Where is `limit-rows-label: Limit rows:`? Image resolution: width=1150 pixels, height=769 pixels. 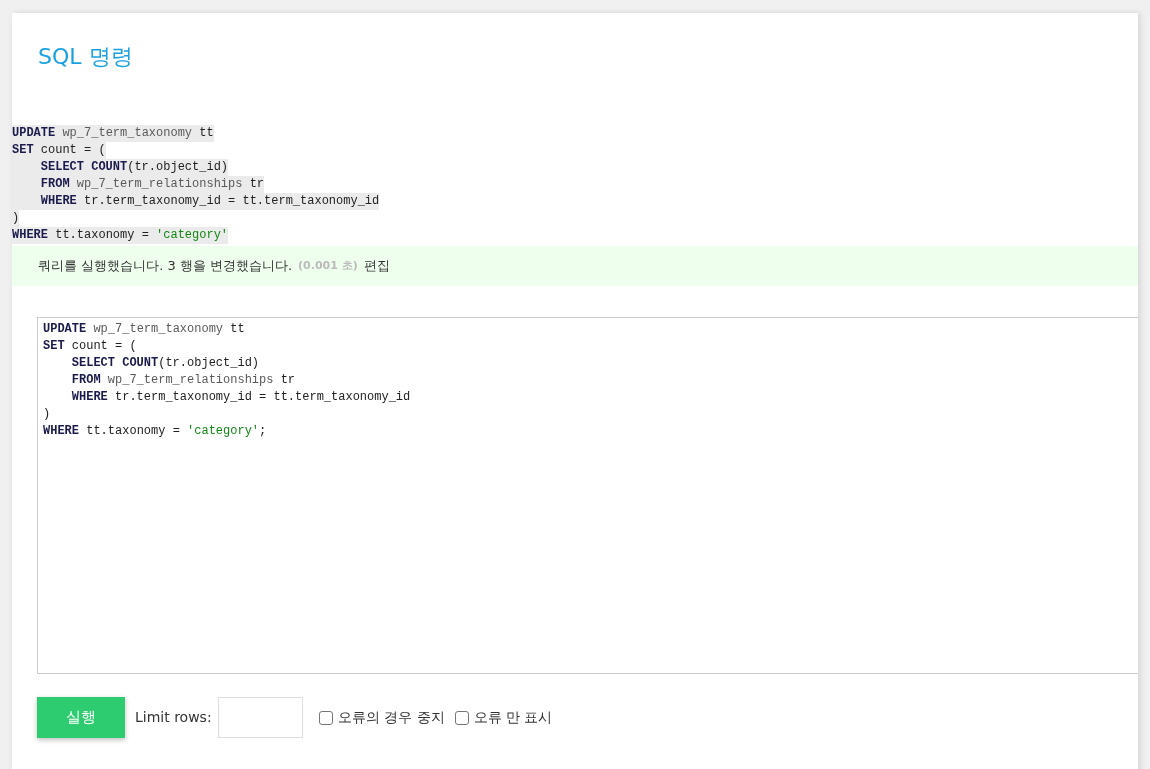
limit-rows-label: Limit rows: is located at coordinates (173, 717).